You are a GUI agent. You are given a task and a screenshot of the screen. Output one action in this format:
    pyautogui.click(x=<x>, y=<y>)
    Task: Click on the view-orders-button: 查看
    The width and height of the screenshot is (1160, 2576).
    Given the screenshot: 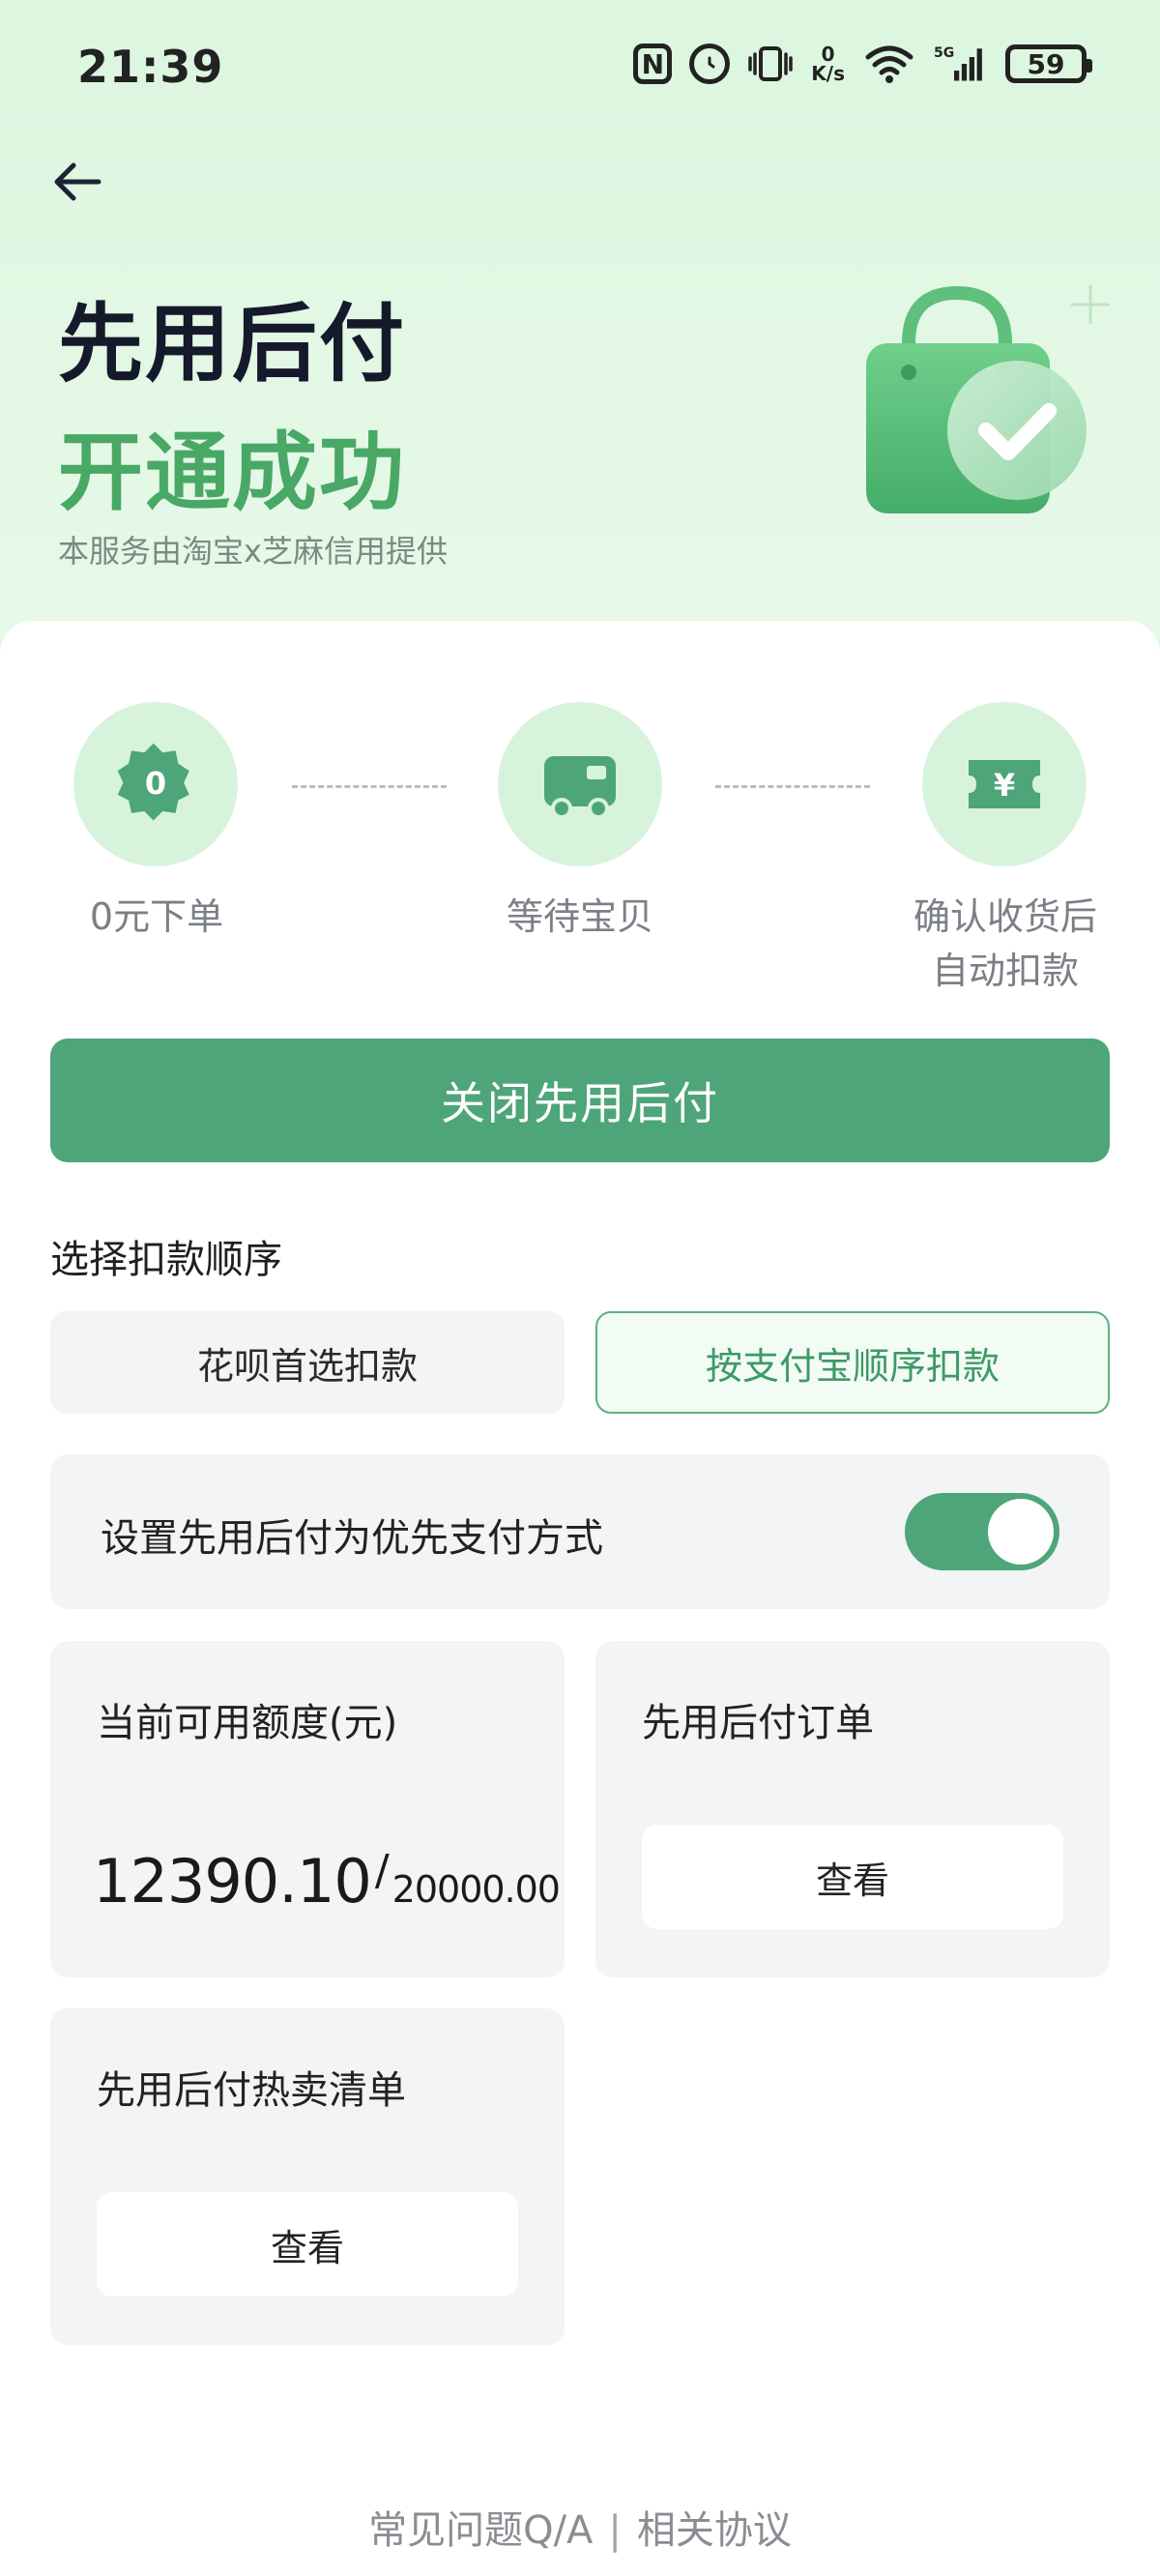 What is the action you would take?
    pyautogui.click(x=853, y=1877)
    